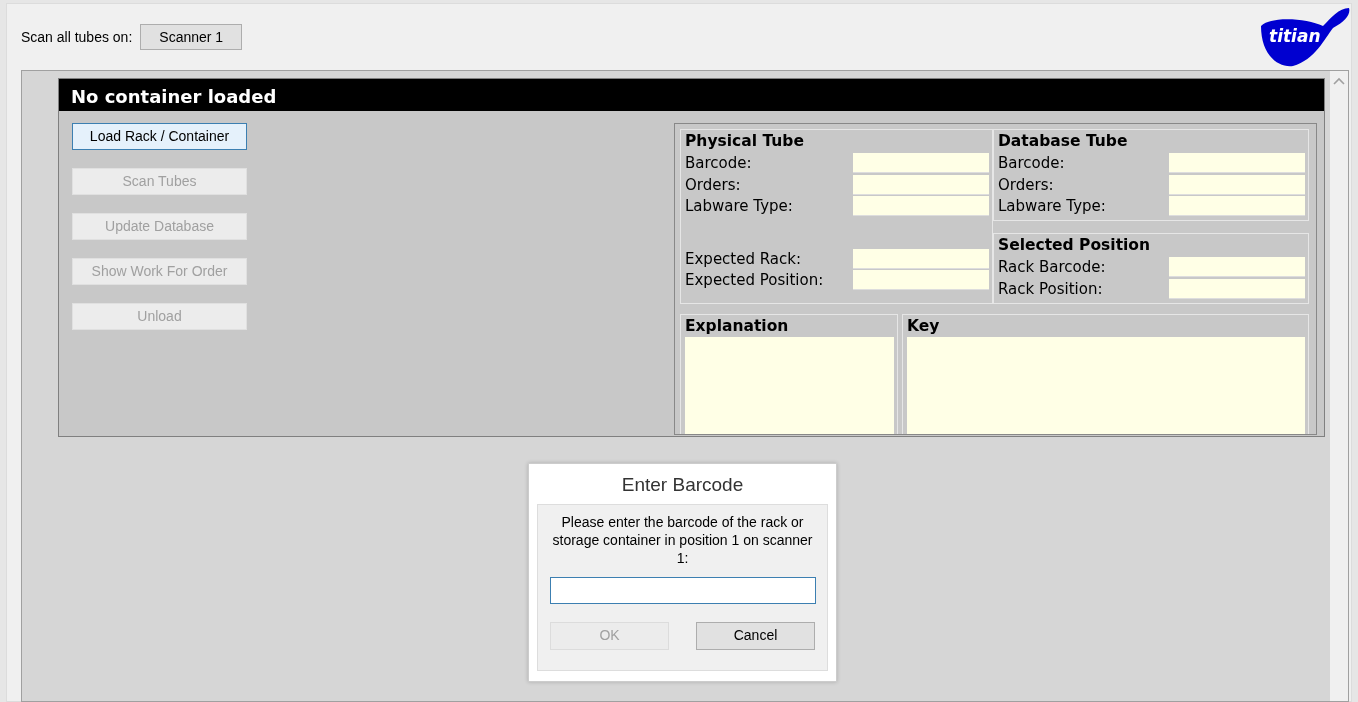 The height and width of the screenshot is (702, 1358). I want to click on logo-text: titian, so click(1295, 36).